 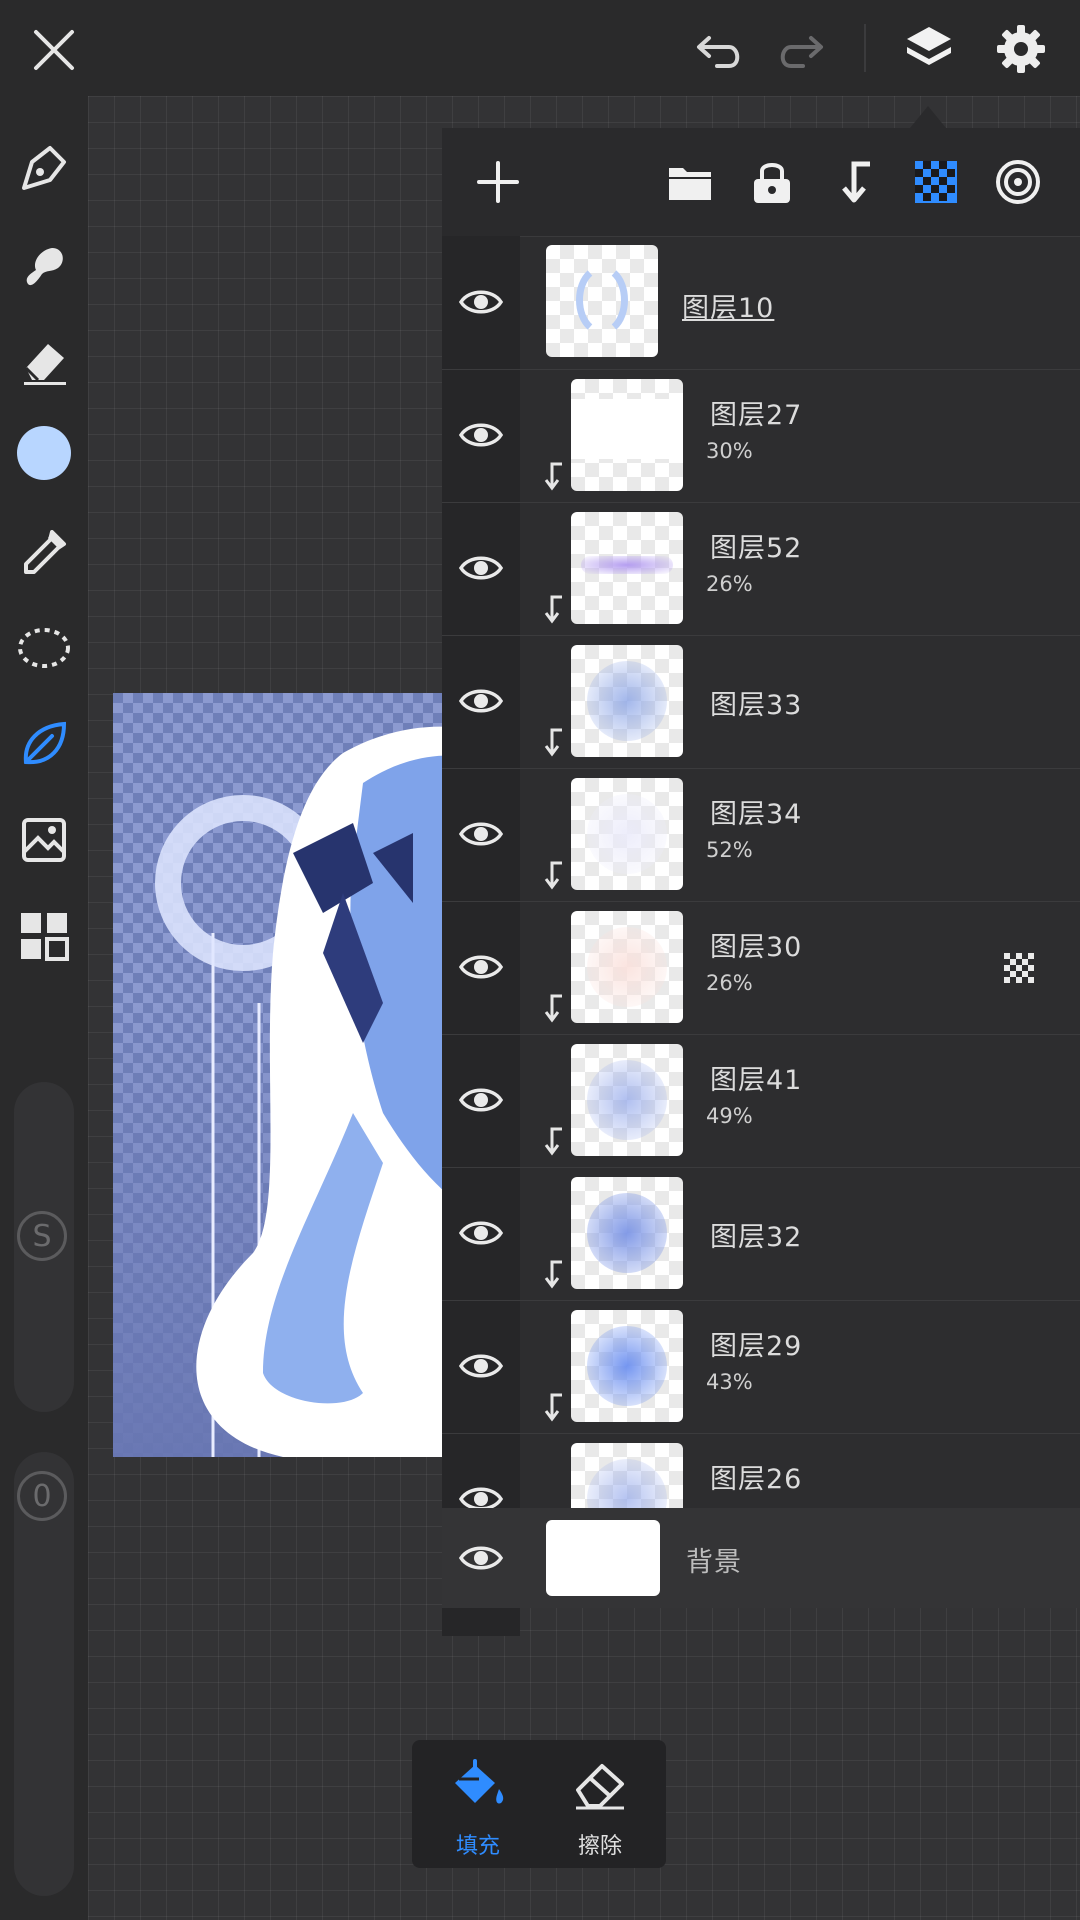 What do you see at coordinates (44, 744) in the screenshot?
I see `leaf-tool-icon` at bounding box center [44, 744].